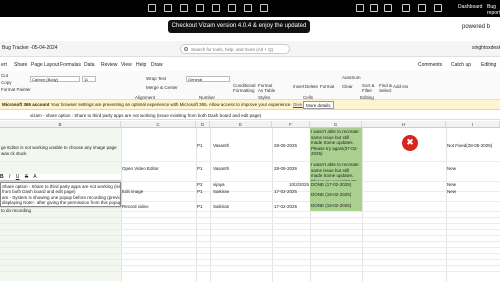 This screenshot has height=282, width=500. Describe the element at coordinates (422, 8) in the screenshot. I see `share-icon` at that location.